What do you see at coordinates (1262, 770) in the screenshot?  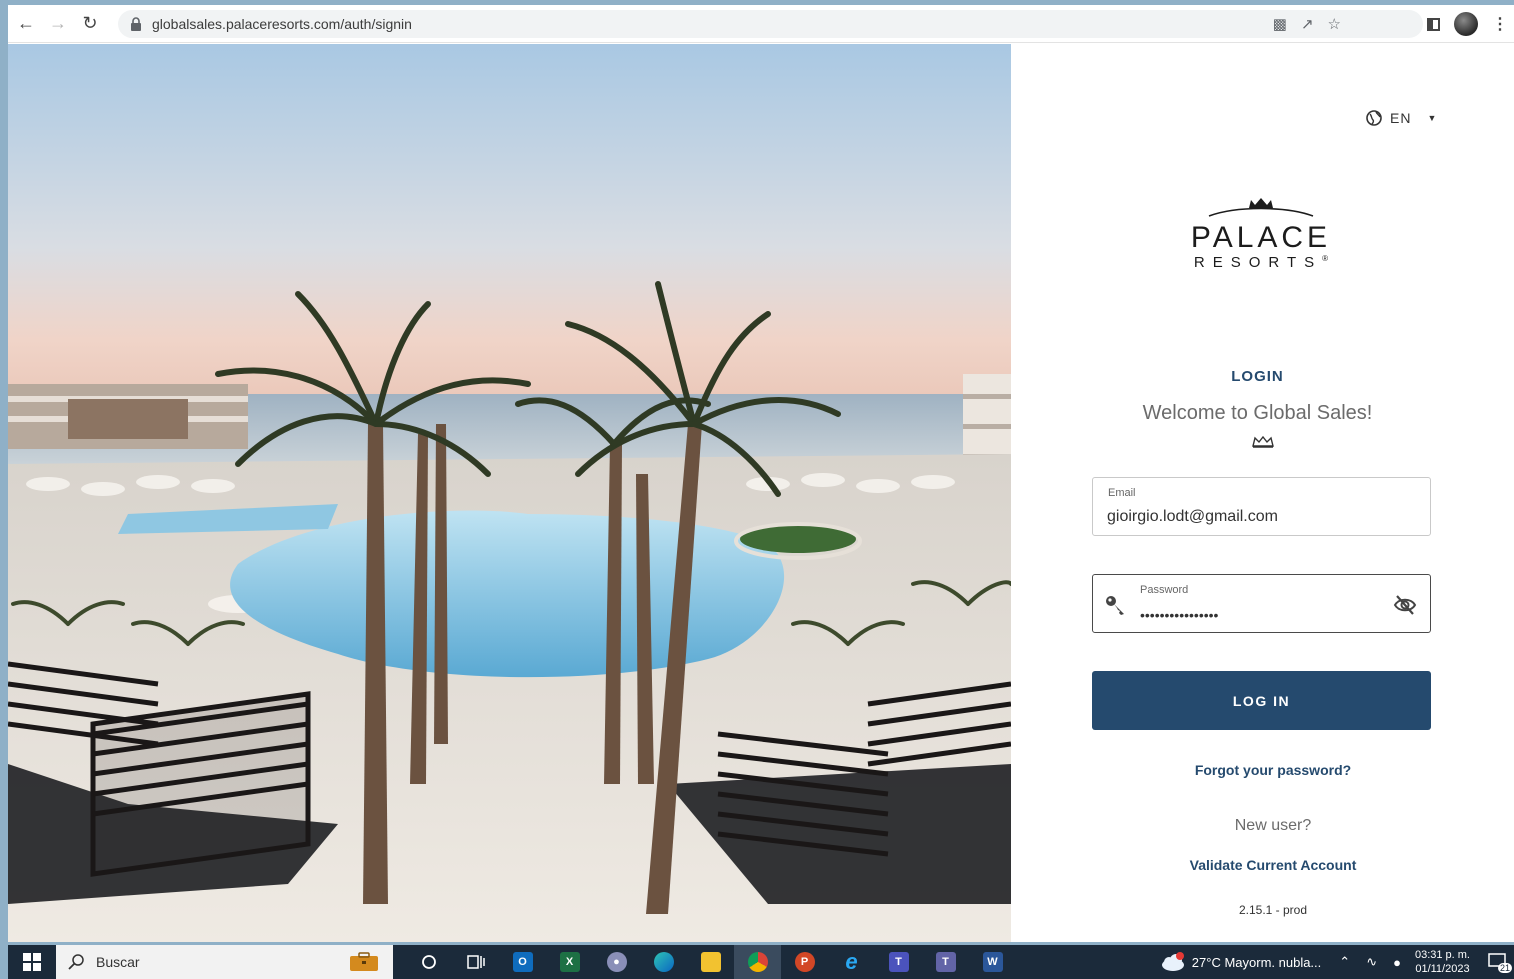 I see `forgot-password-link: Forgot your password?` at bounding box center [1262, 770].